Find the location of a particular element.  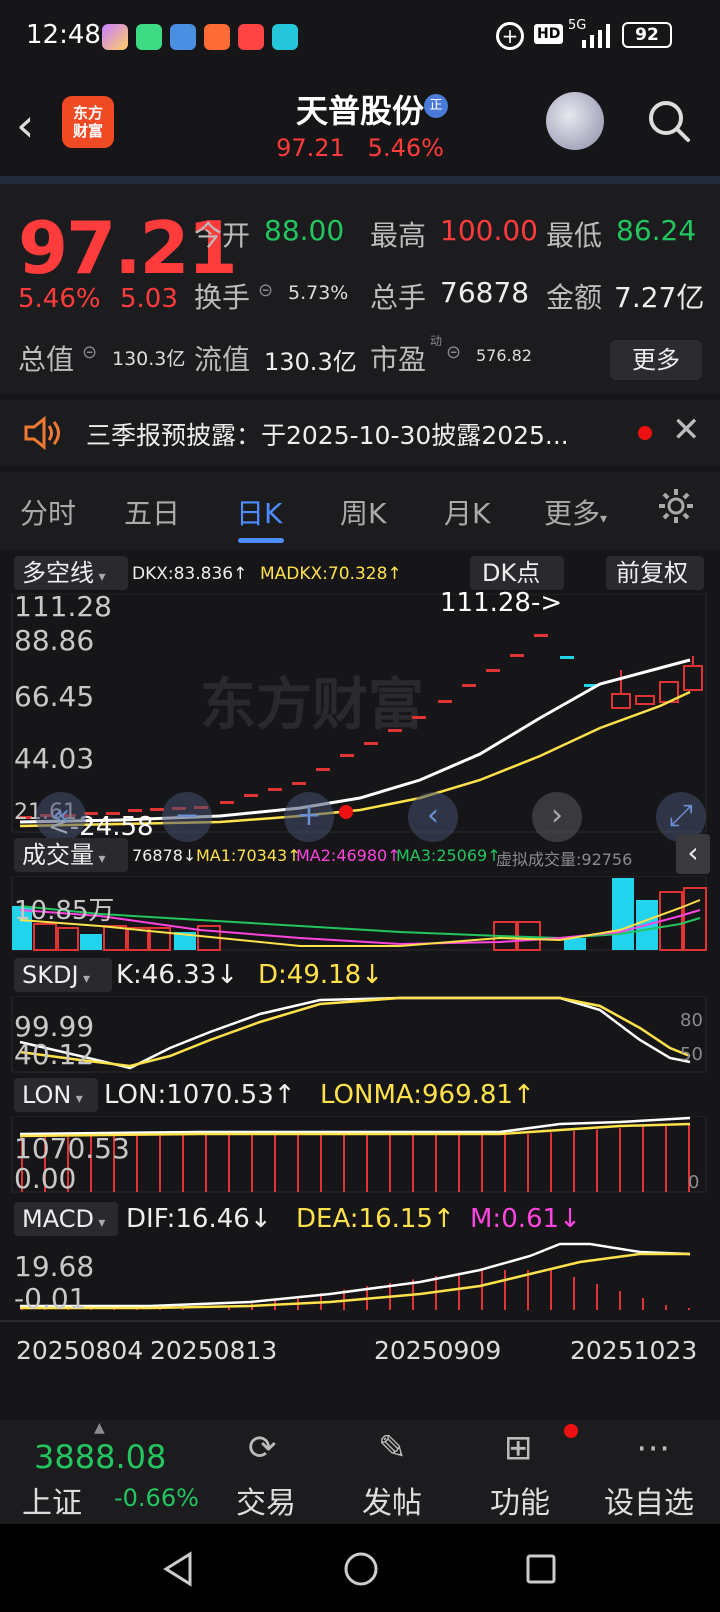

message-app-icon is located at coordinates (149, 37).